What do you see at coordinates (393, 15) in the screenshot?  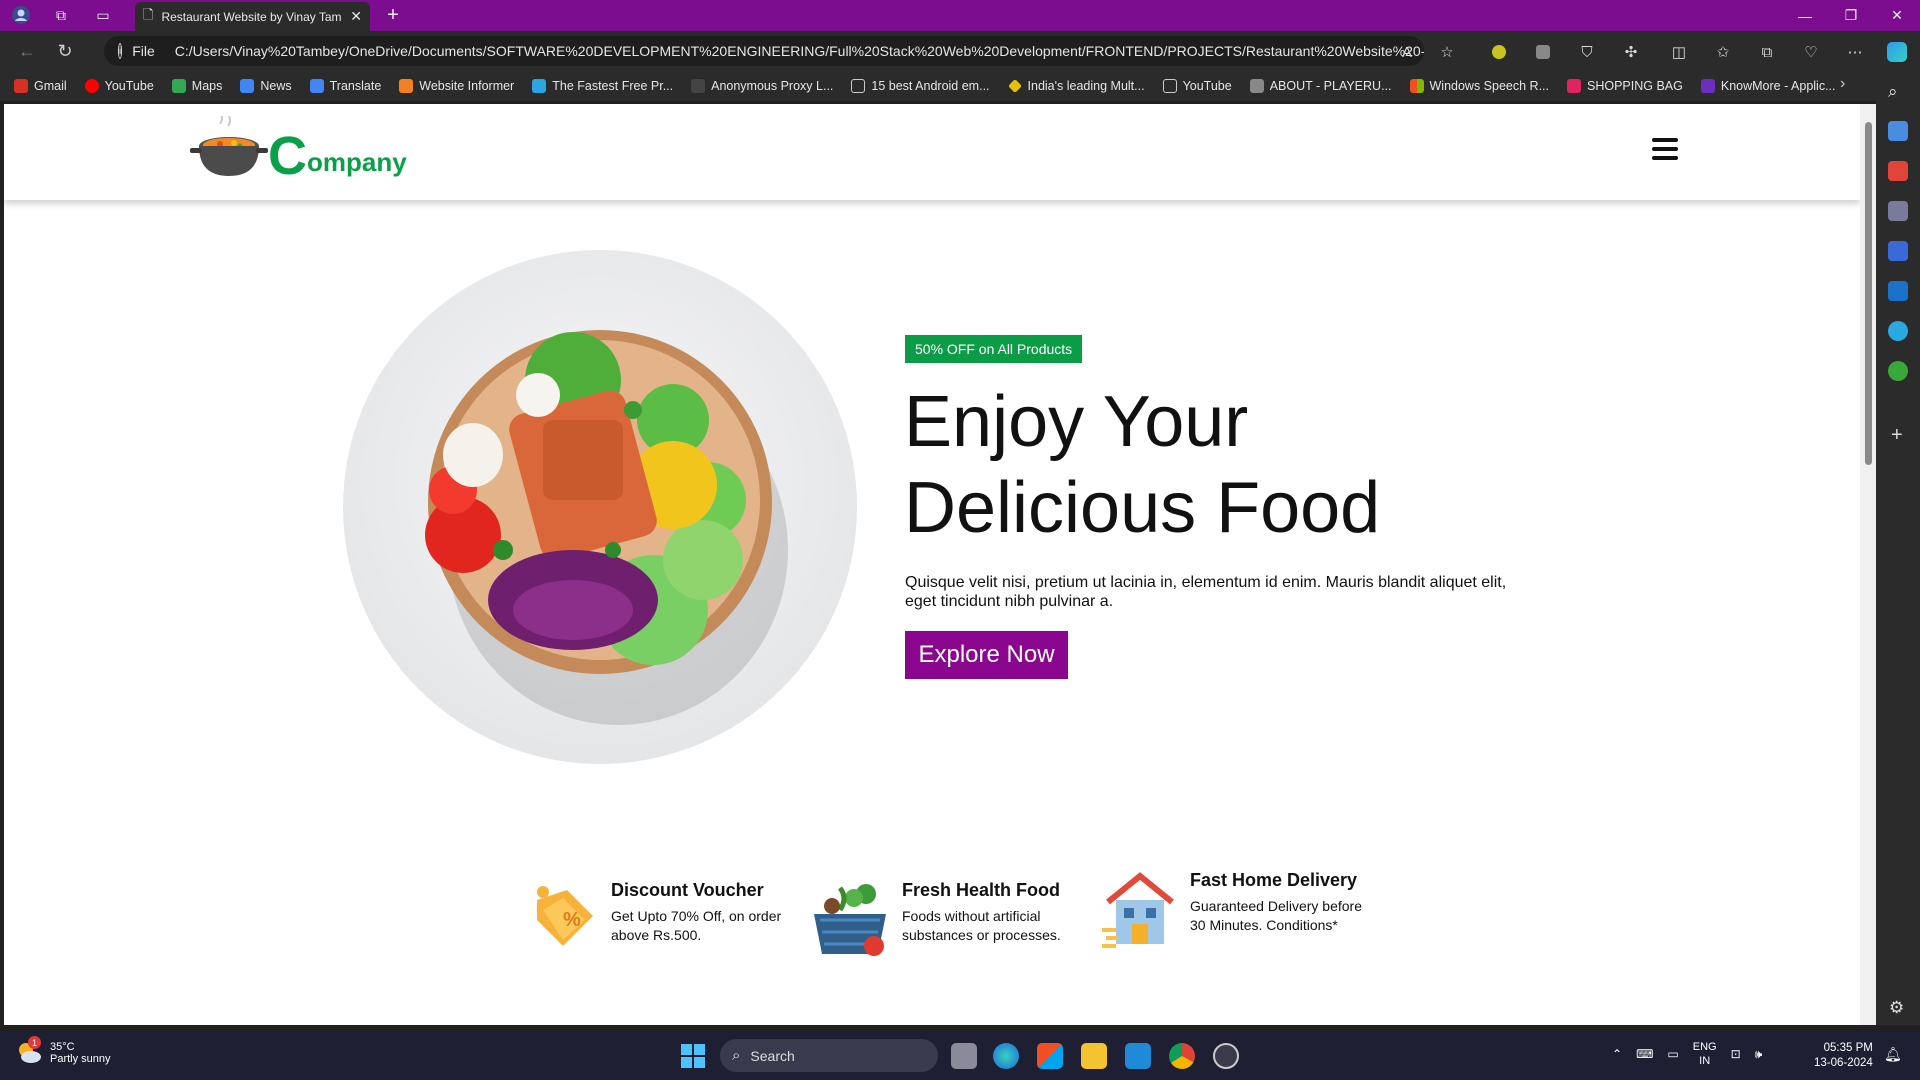 I see `new-tab-icon: +` at bounding box center [393, 15].